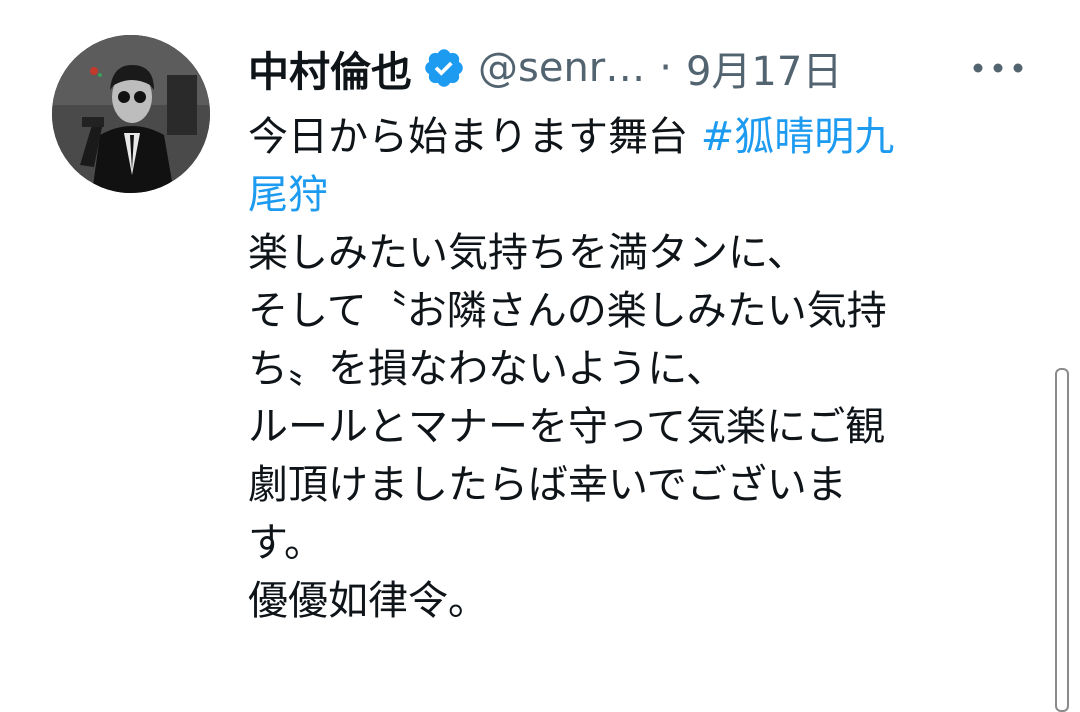 This screenshot has height=712, width=1080. I want to click on tweet-line-7: 劇頂けましたらば幸いでございま, so click(547, 485).